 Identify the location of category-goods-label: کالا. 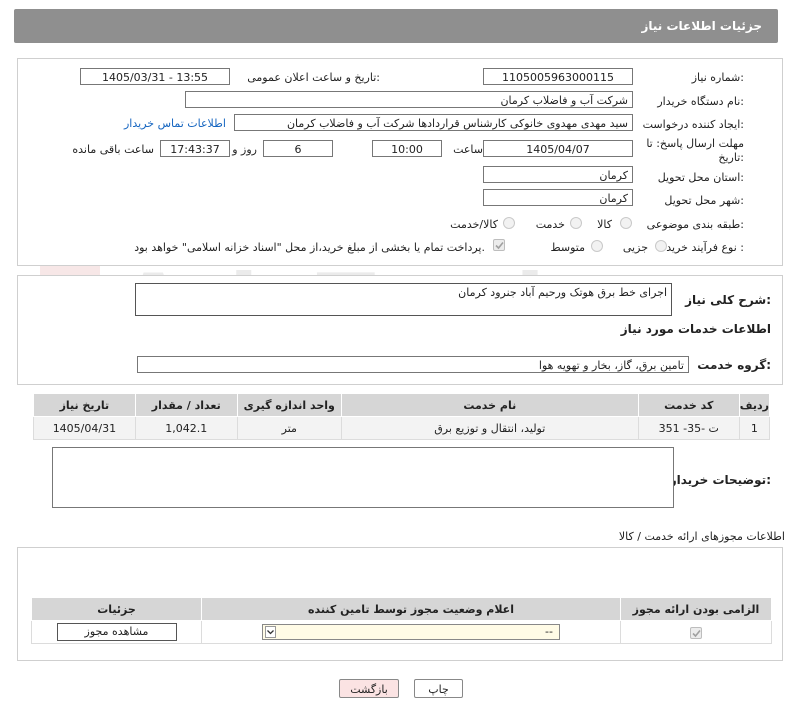
(604, 224).